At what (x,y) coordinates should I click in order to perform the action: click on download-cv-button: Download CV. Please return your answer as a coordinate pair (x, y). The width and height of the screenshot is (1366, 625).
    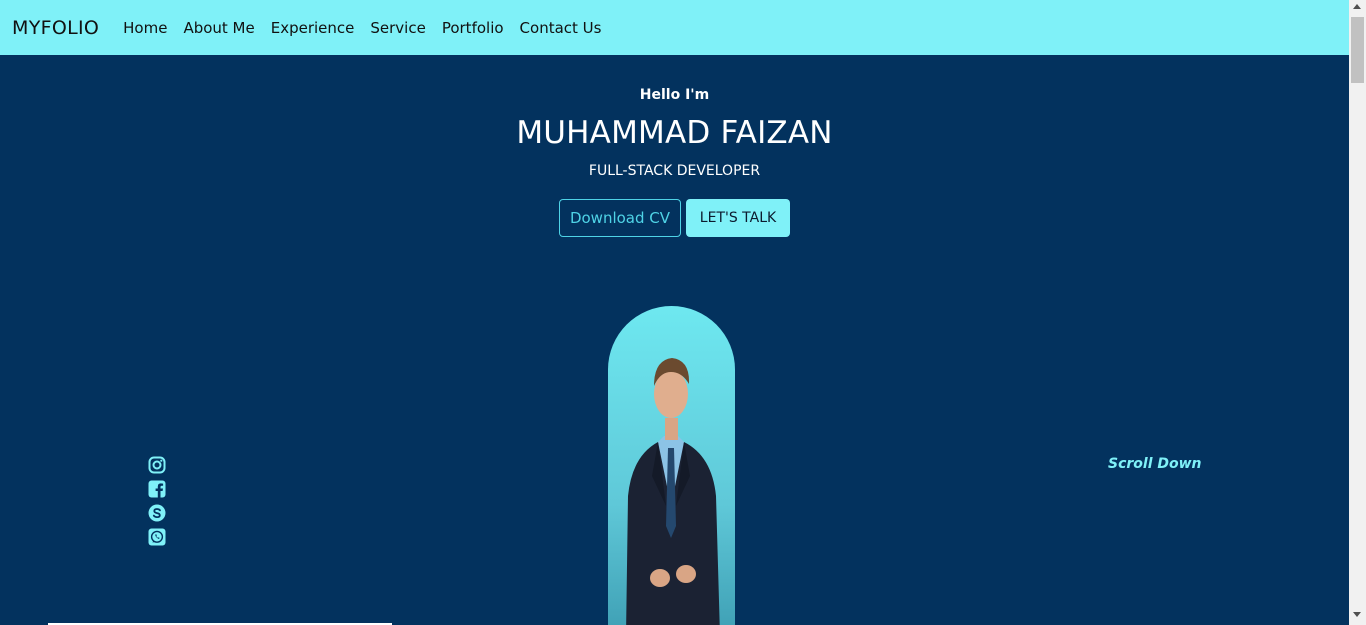
    Looking at the image, I should click on (620, 218).